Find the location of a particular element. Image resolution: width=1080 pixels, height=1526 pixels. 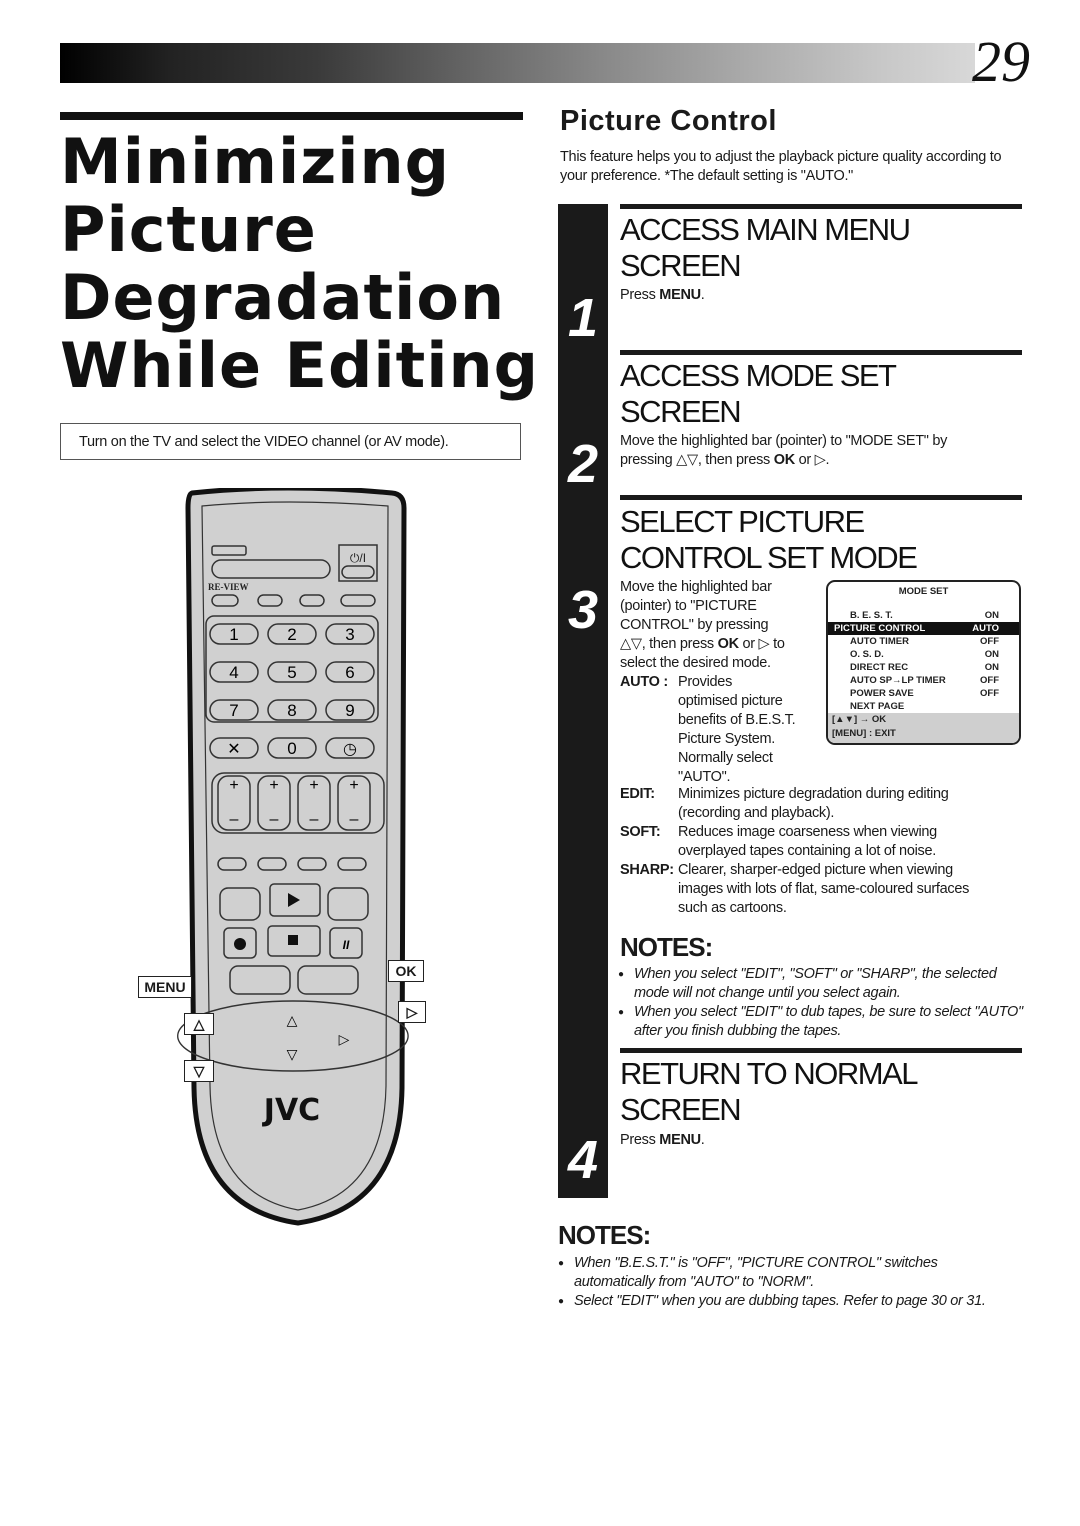

callout-down: ▽ is located at coordinates (199, 1071).